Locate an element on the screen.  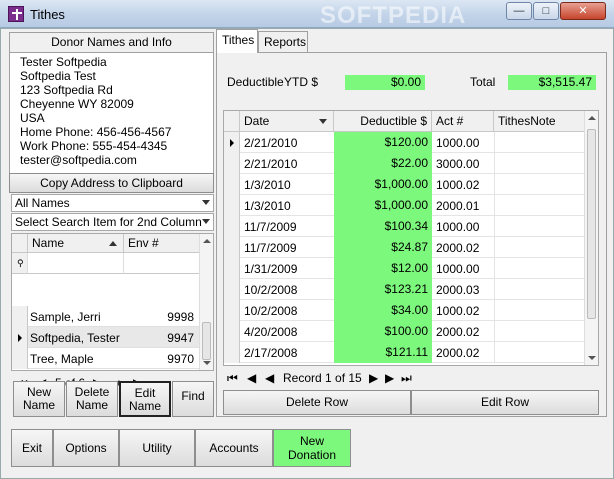
table-row: Softpedia, Tester 9947 is located at coordinates (106, 337).